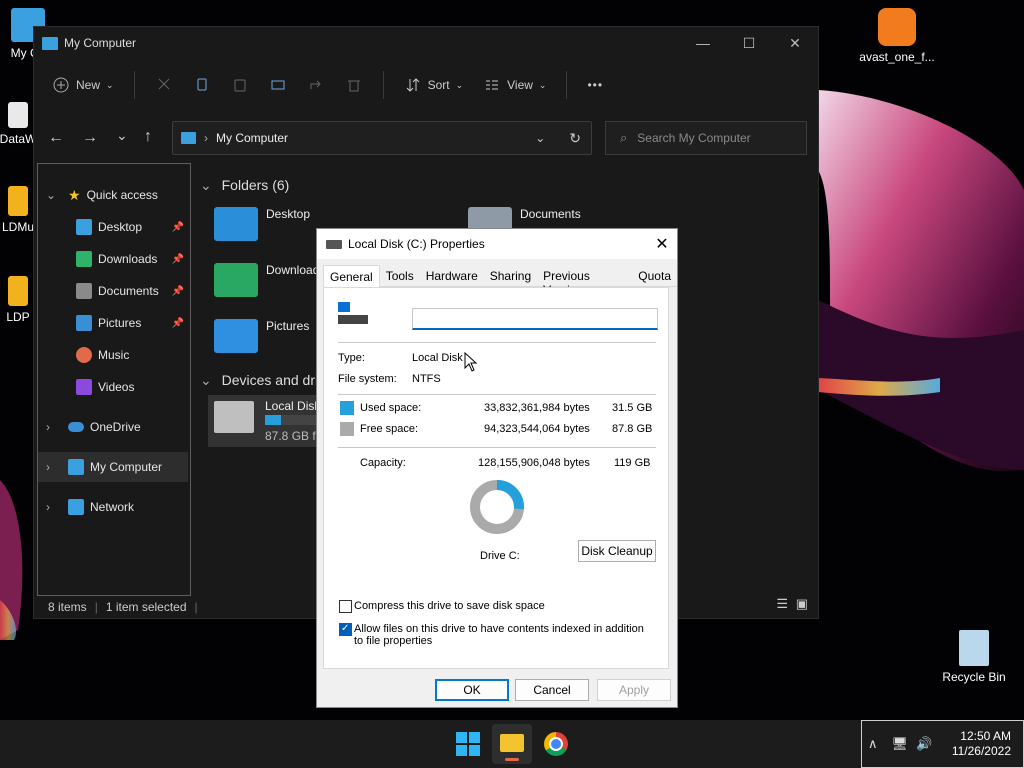  What do you see at coordinates (535, 319) in the screenshot?
I see `volume-label-input` at bounding box center [535, 319].